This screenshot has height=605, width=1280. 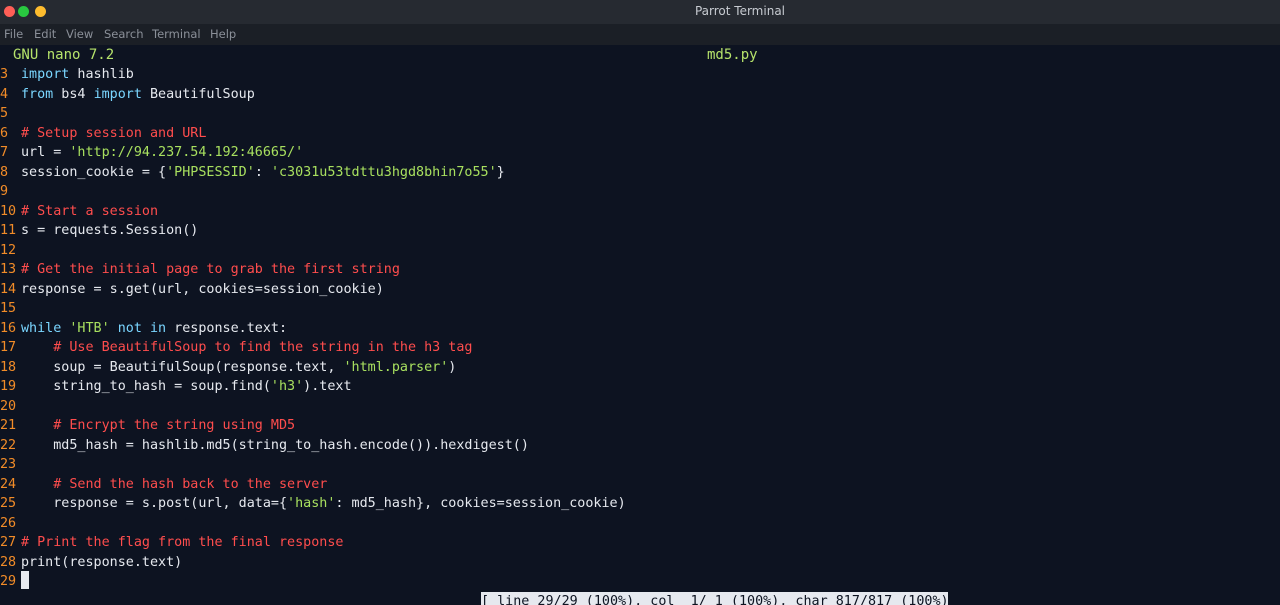 What do you see at coordinates (4, 172) in the screenshot?
I see `line-number: 8` at bounding box center [4, 172].